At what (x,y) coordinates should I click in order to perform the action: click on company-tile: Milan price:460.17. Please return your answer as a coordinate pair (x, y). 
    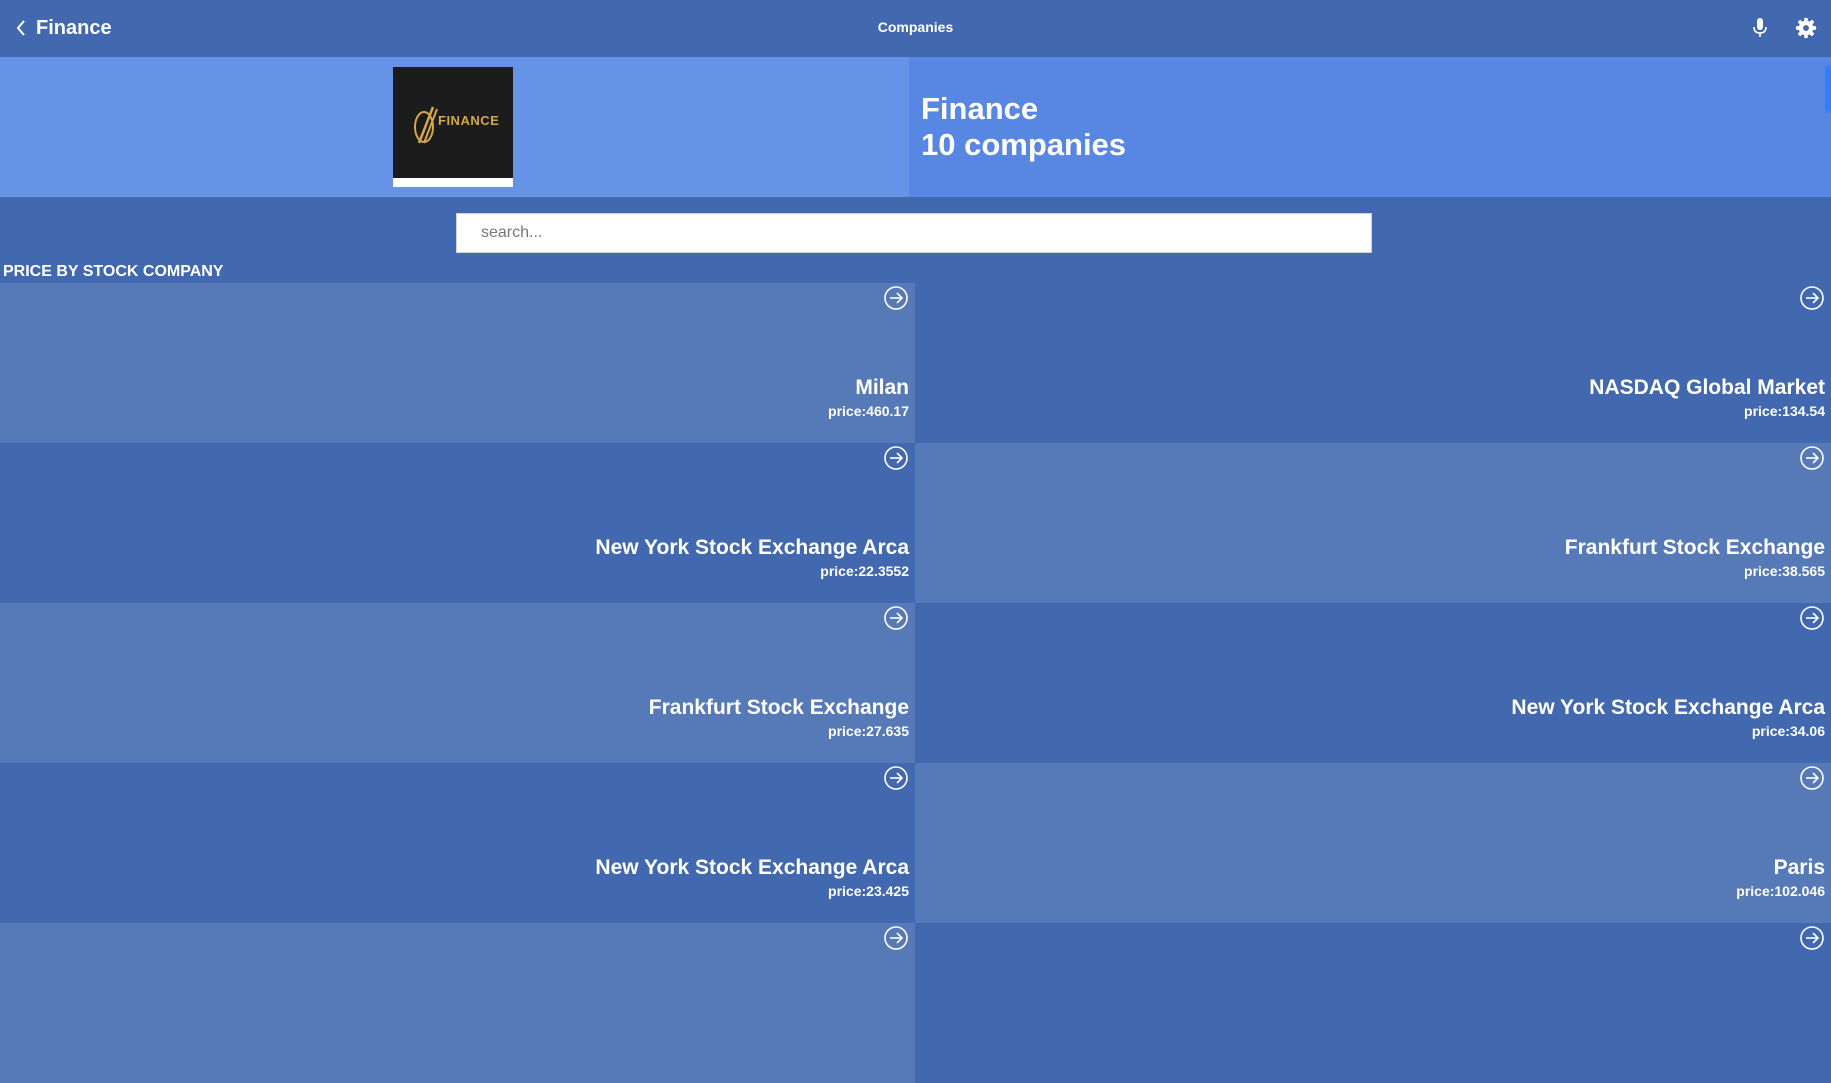
    Looking at the image, I should click on (457, 363).